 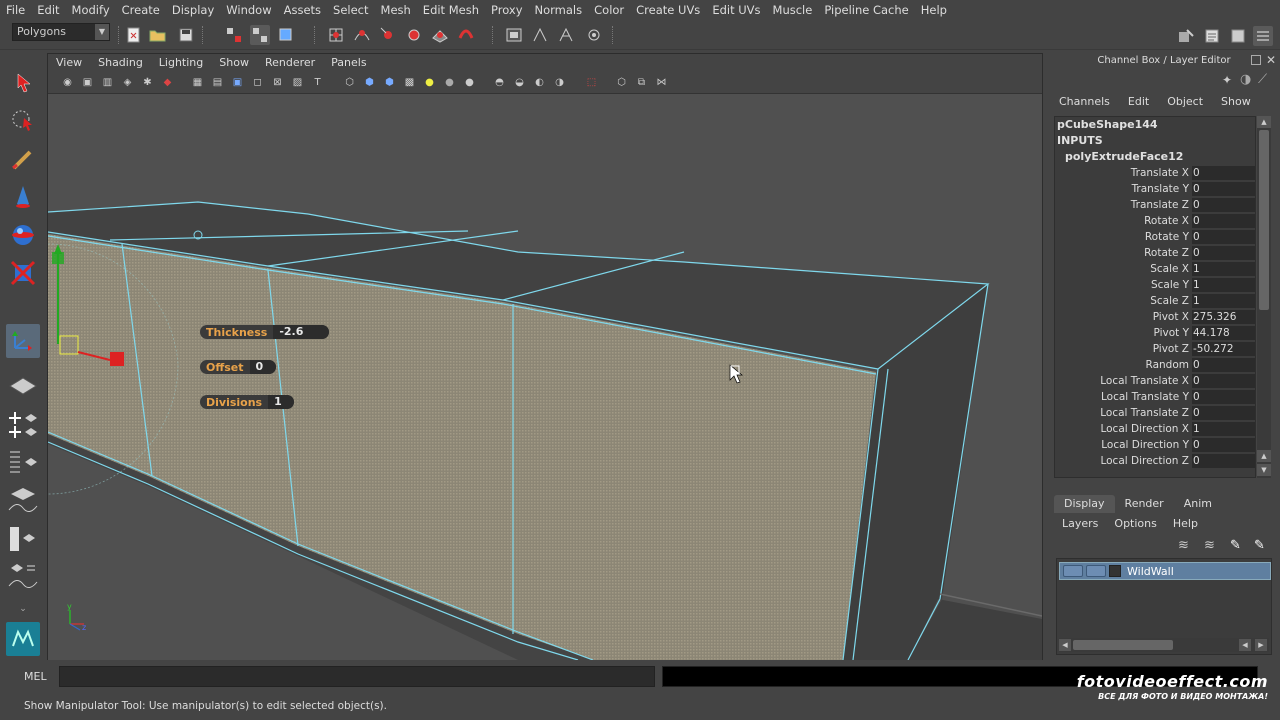 What do you see at coordinates (237, 83) in the screenshot?
I see `gate-mask-icon: ▣` at bounding box center [237, 83].